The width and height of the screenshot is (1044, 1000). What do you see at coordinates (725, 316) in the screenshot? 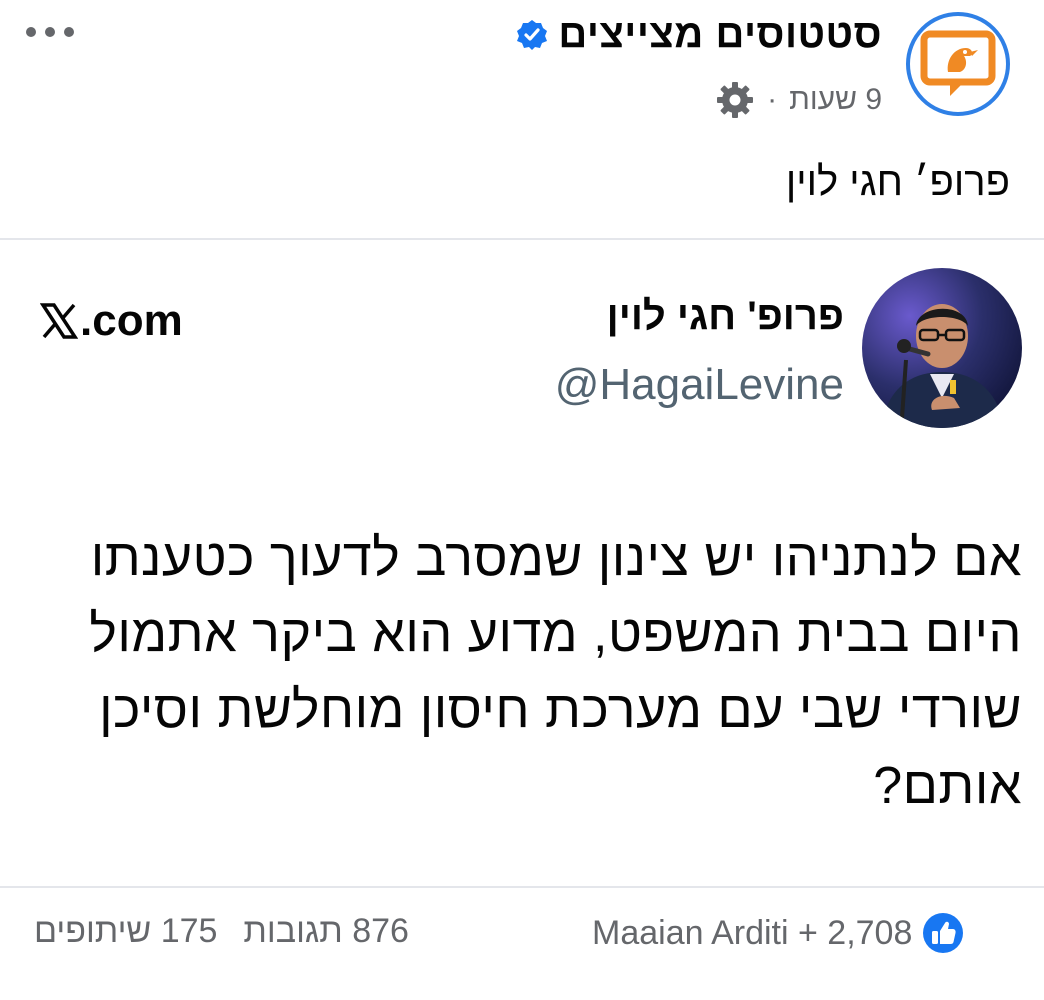
I see `tweet-author-name: פרופ' חגי לוין` at bounding box center [725, 316].